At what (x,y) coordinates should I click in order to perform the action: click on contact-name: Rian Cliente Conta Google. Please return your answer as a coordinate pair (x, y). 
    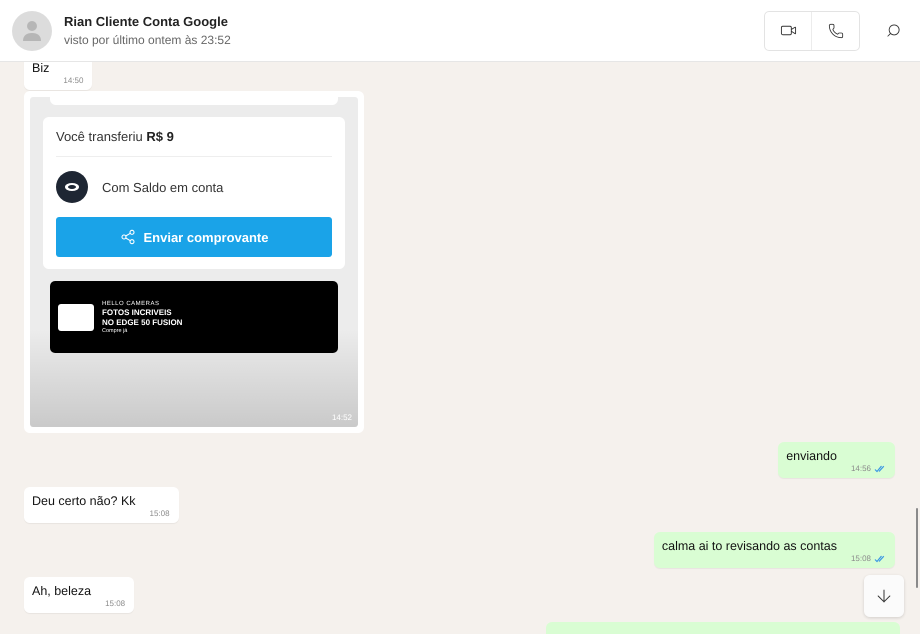
    Looking at the image, I should click on (146, 21).